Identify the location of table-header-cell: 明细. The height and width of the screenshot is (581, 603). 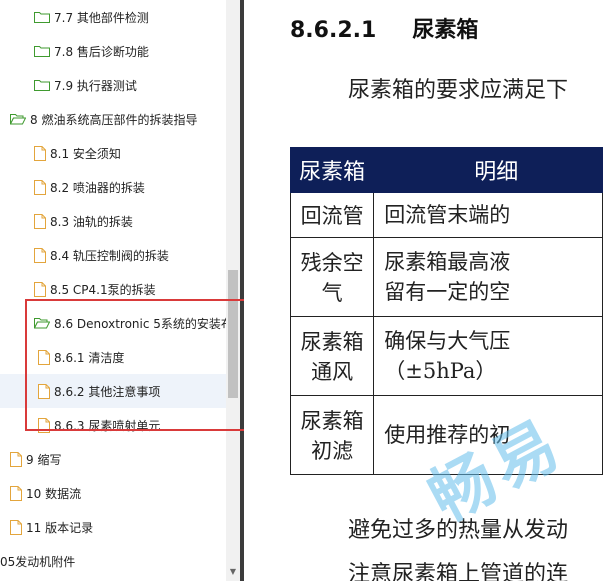
(488, 170).